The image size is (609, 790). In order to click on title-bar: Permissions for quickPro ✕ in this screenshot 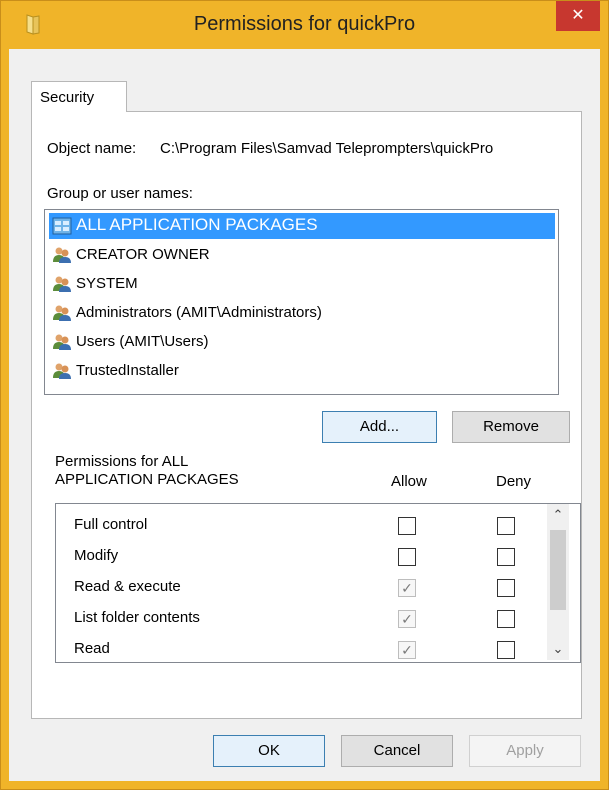, I will do `click(304, 25)`.